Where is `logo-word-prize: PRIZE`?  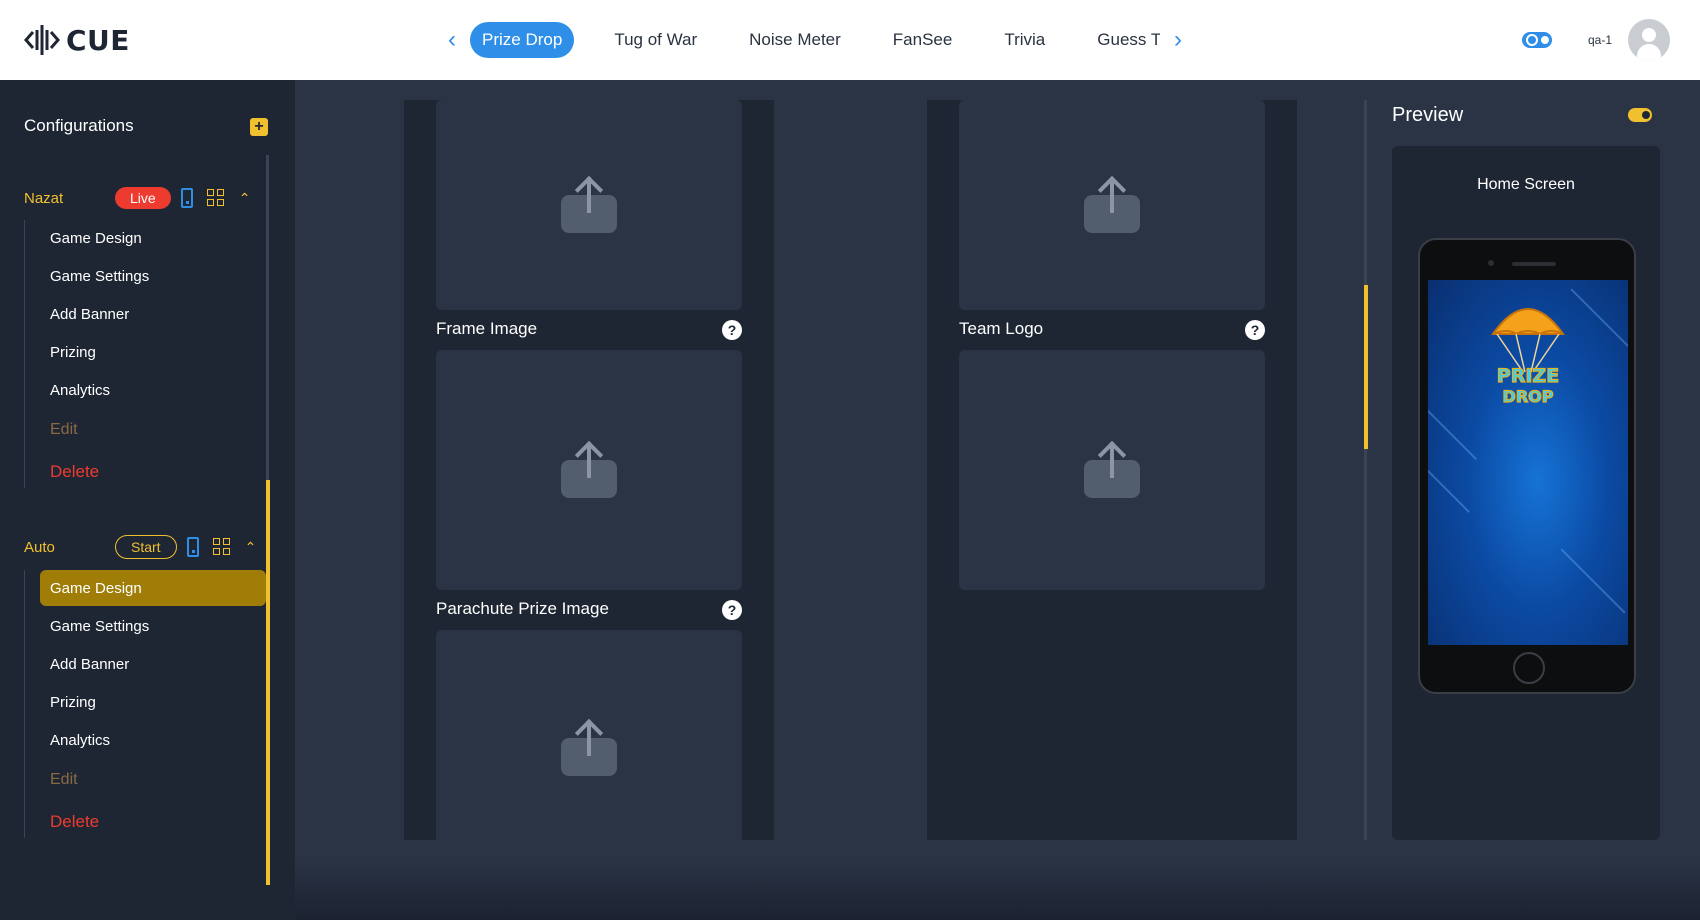
logo-word-prize: PRIZE is located at coordinates (1528, 376).